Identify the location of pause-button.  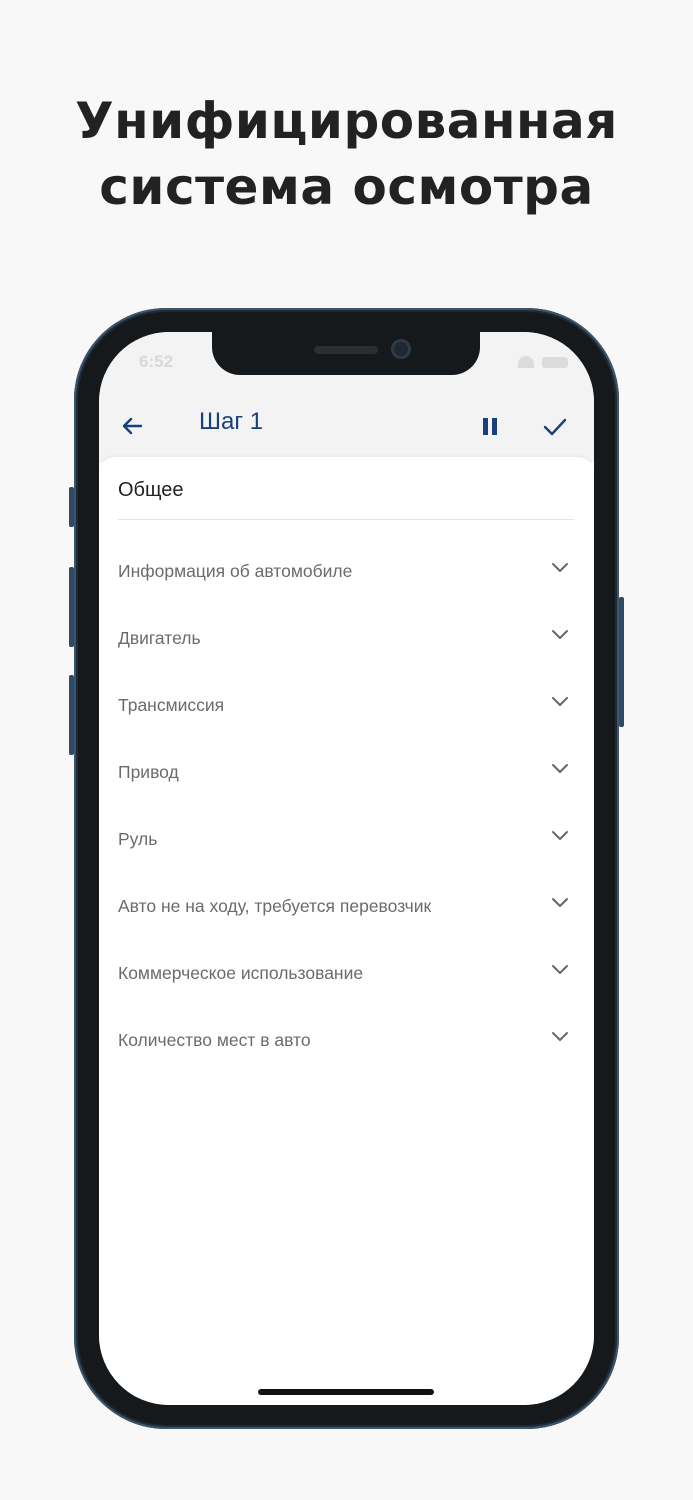
(490, 427).